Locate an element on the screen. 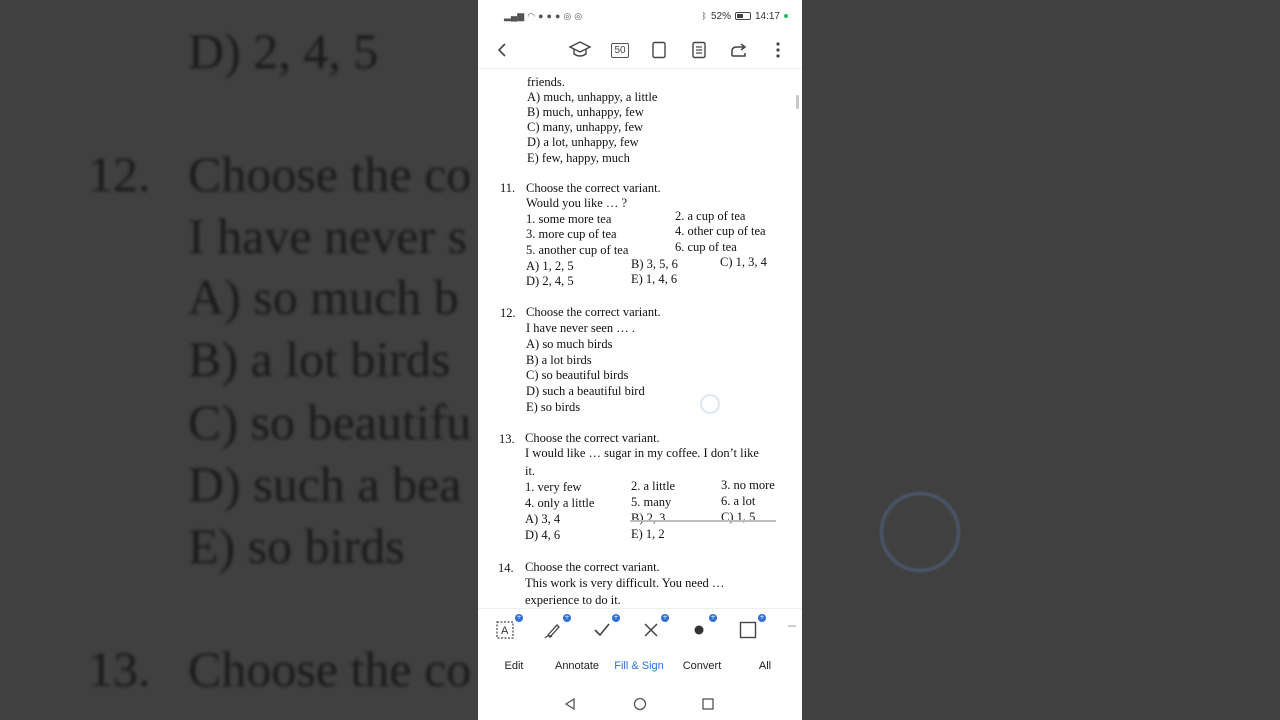  share-button is located at coordinates (739, 50).